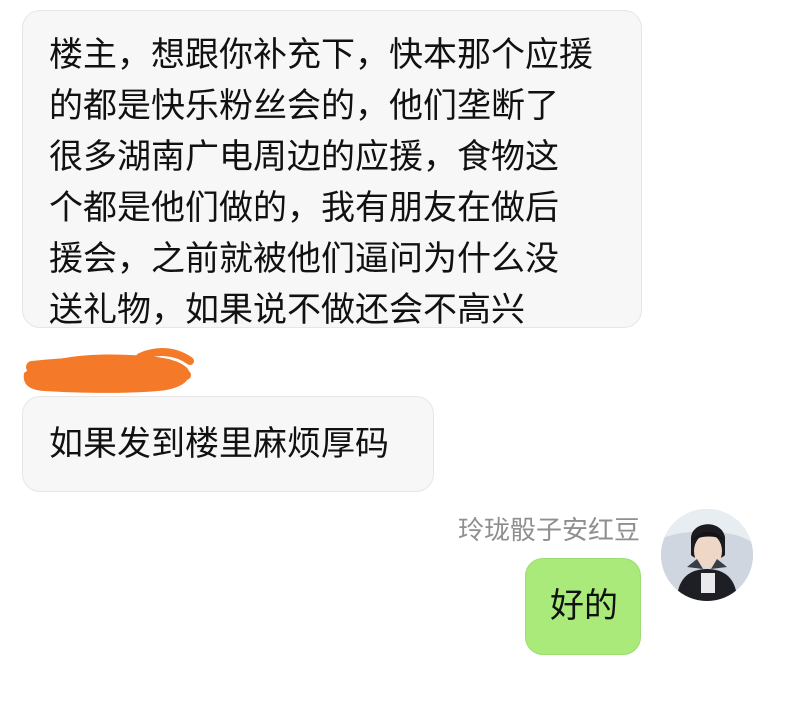 Image resolution: width=794 pixels, height=708 pixels. What do you see at coordinates (304, 259) in the screenshot?
I see `message-line: 援会，之前就被他们逼问为什么没` at bounding box center [304, 259].